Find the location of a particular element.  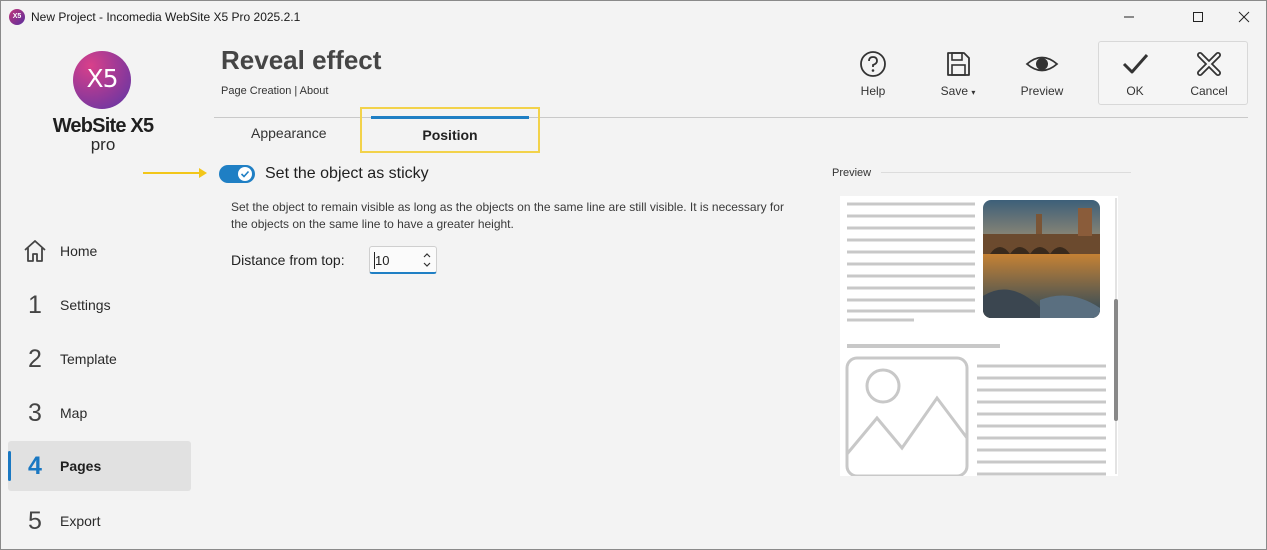

save-button: Save ▾ is located at coordinates (958, 75).